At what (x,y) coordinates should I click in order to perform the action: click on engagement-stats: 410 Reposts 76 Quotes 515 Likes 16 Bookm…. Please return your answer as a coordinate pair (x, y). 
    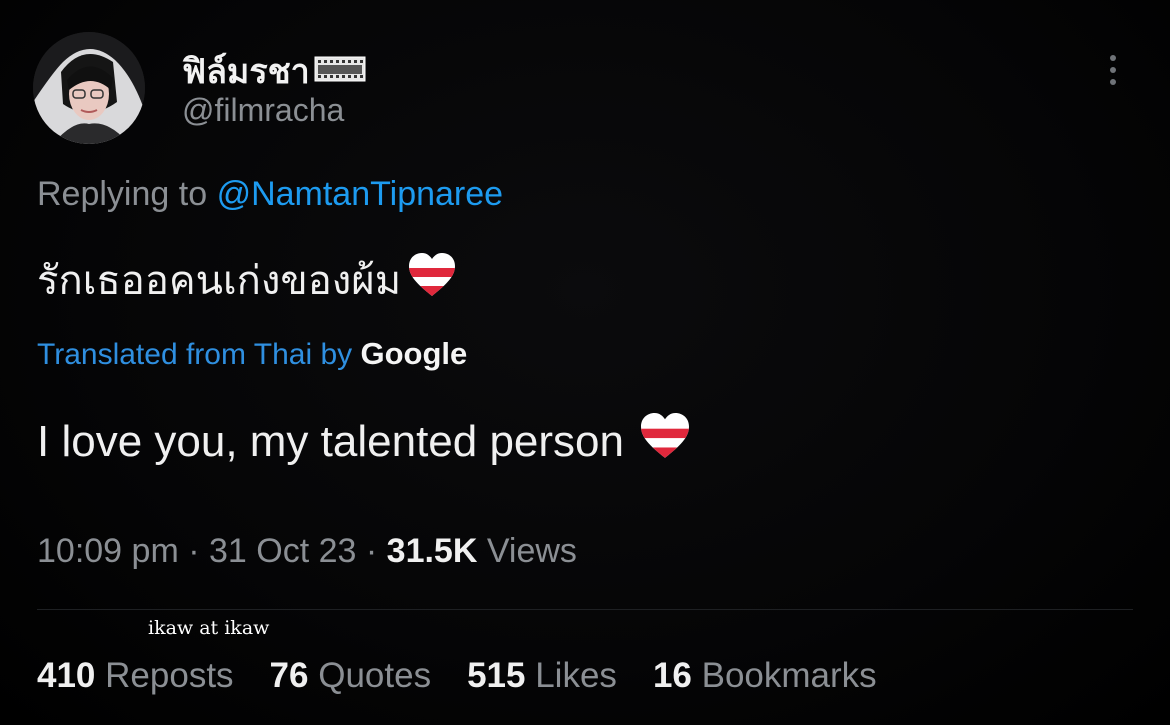
    Looking at the image, I should click on (457, 676).